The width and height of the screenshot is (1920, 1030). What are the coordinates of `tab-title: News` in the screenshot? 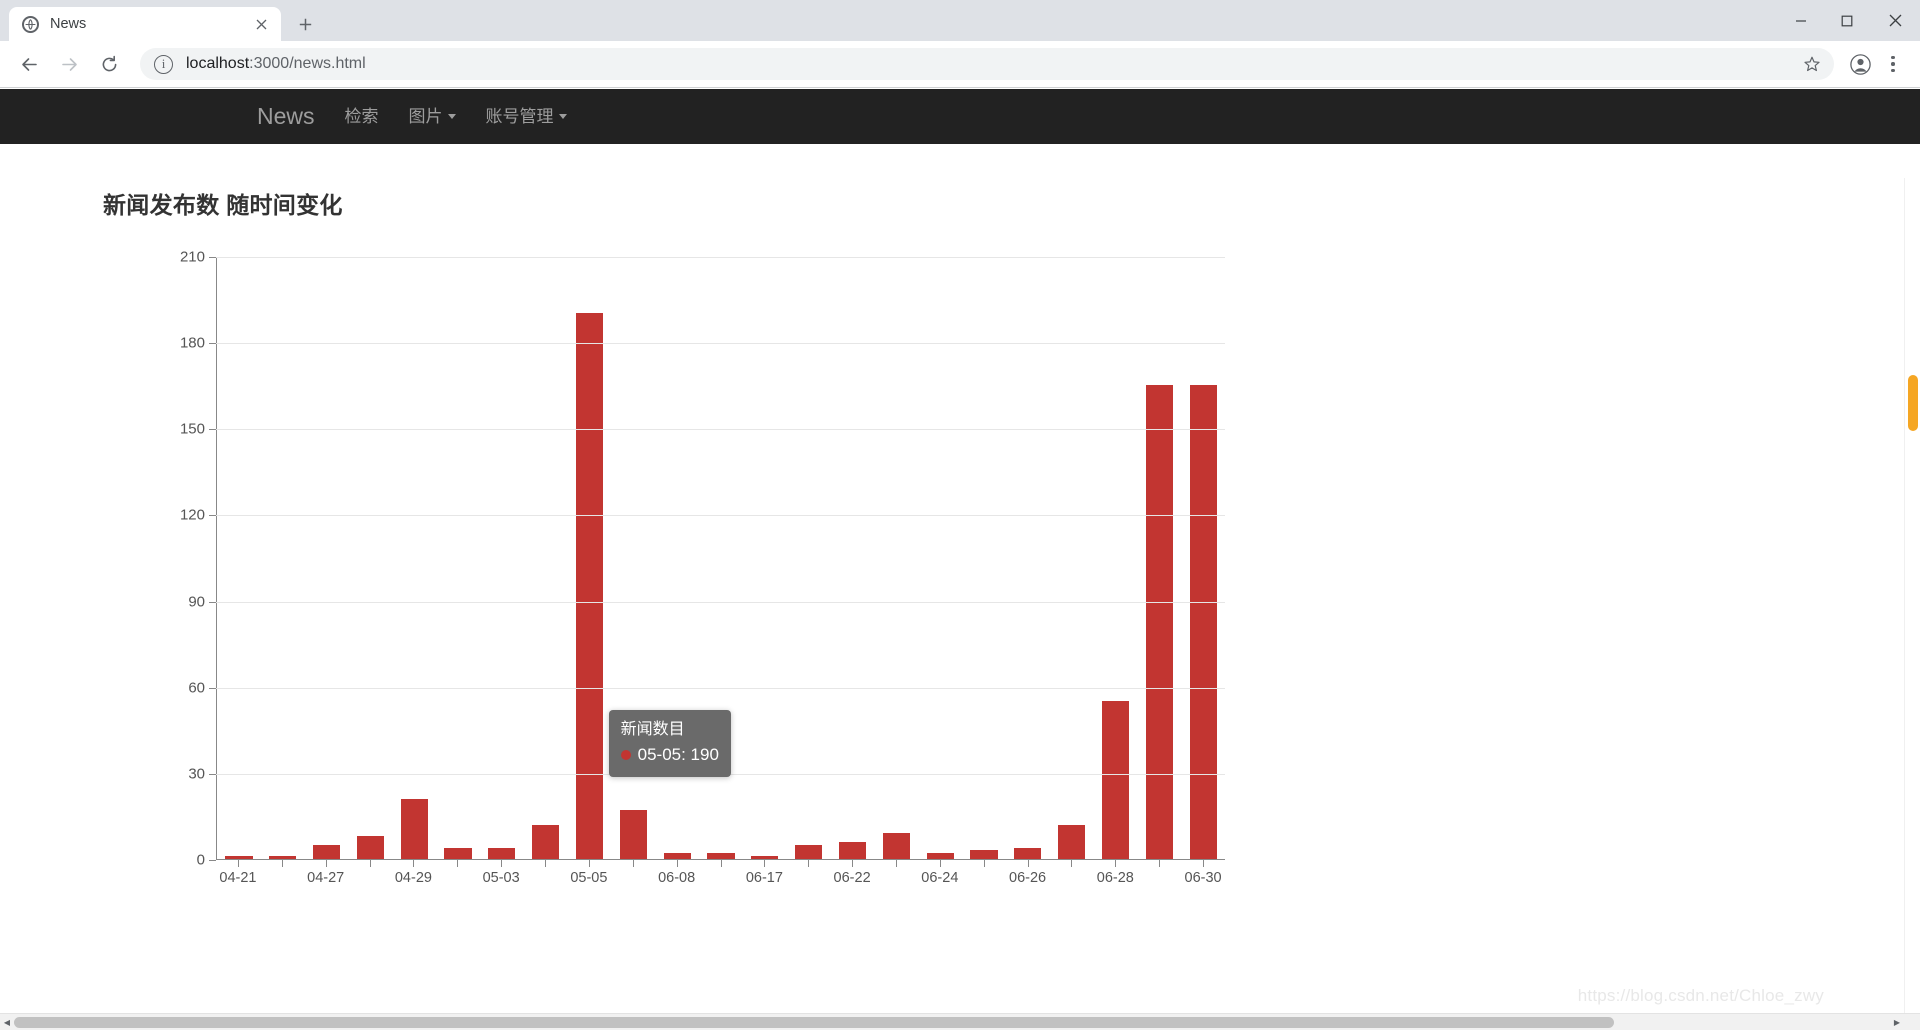 It's located at (68, 24).